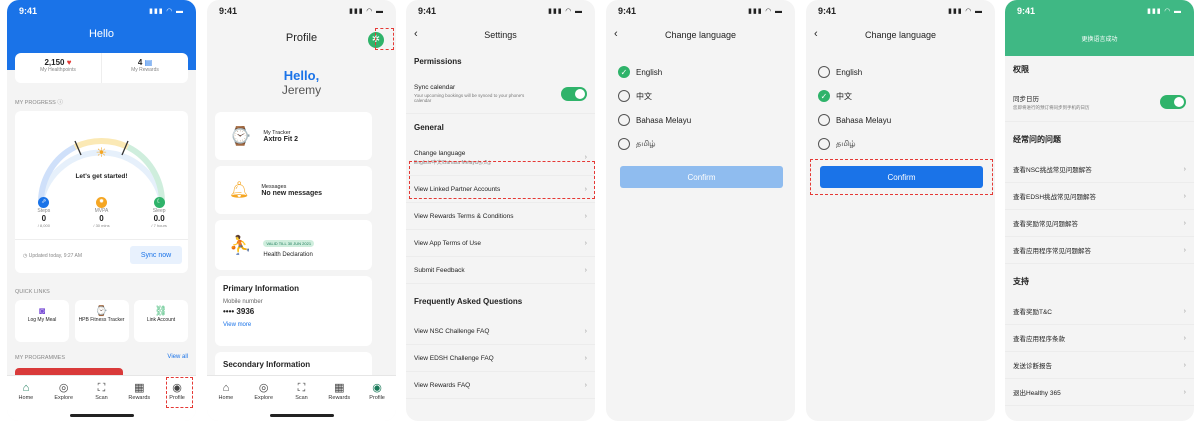 The height and width of the screenshot is (421, 1198). What do you see at coordinates (1045, 224) in the screenshot?
I see `faq-item-label: 查看奖励常见问题解答` at bounding box center [1045, 224].